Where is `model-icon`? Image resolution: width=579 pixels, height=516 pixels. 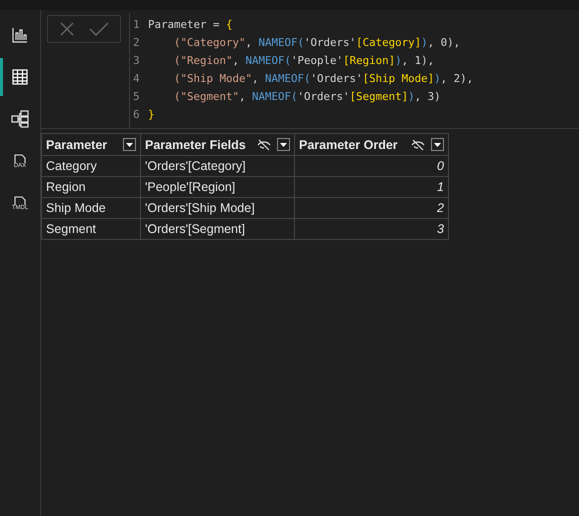
model-icon is located at coordinates (20, 119).